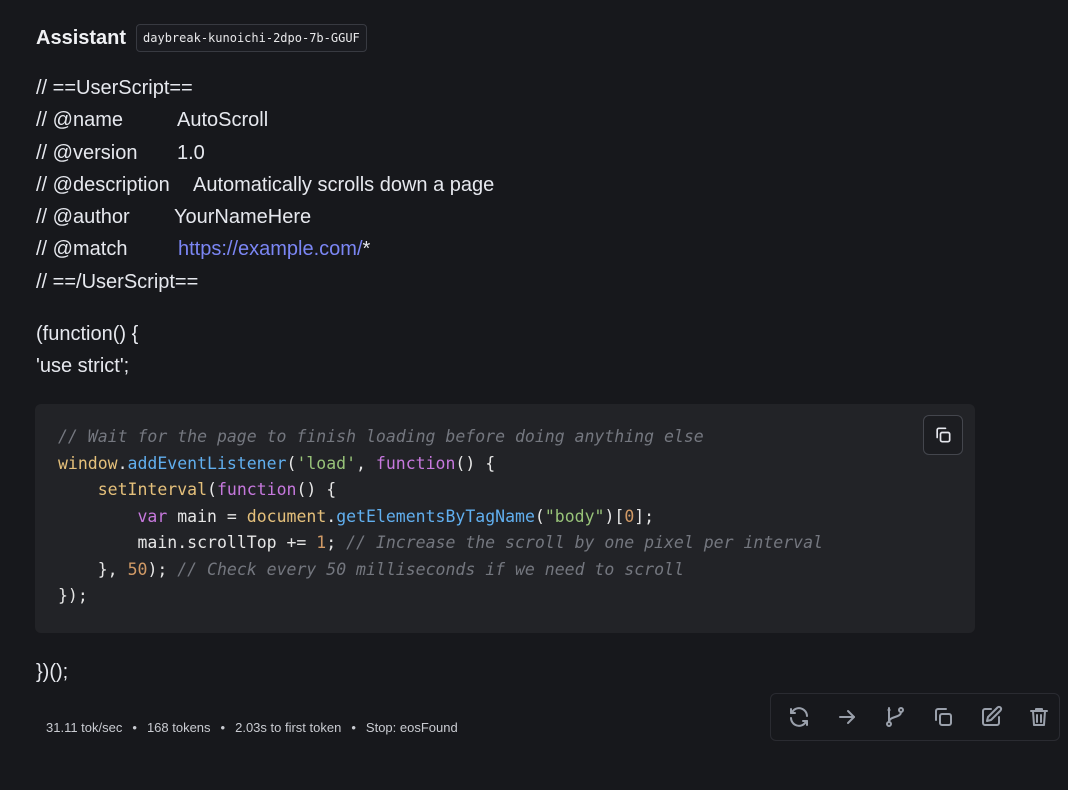 Image resolution: width=1068 pixels, height=790 pixels. What do you see at coordinates (251, 38) in the screenshot?
I see `model-badge: daybreak-kunoichi-2dpo-7b-GGUF` at bounding box center [251, 38].